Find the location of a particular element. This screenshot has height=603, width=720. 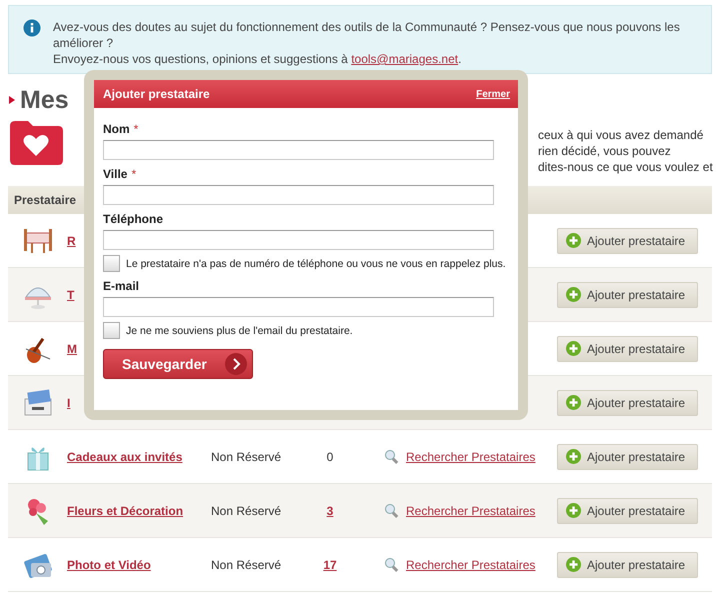

count-link: 3 is located at coordinates (330, 511).